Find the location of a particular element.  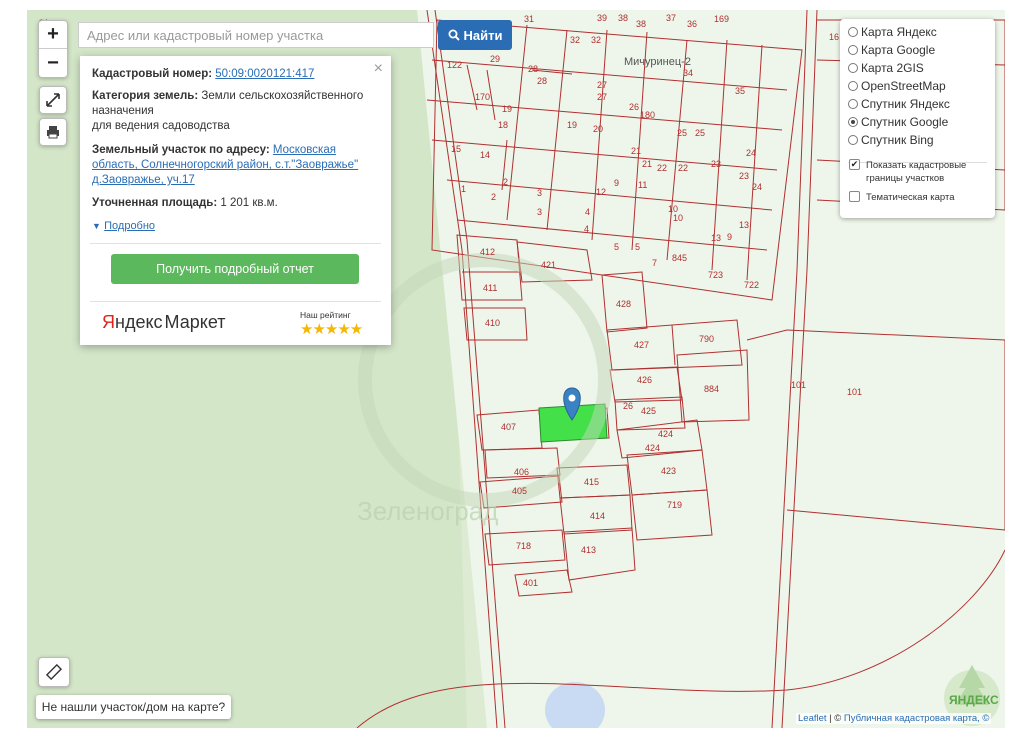

parcel-label: 34 is located at coordinates (688, 73).